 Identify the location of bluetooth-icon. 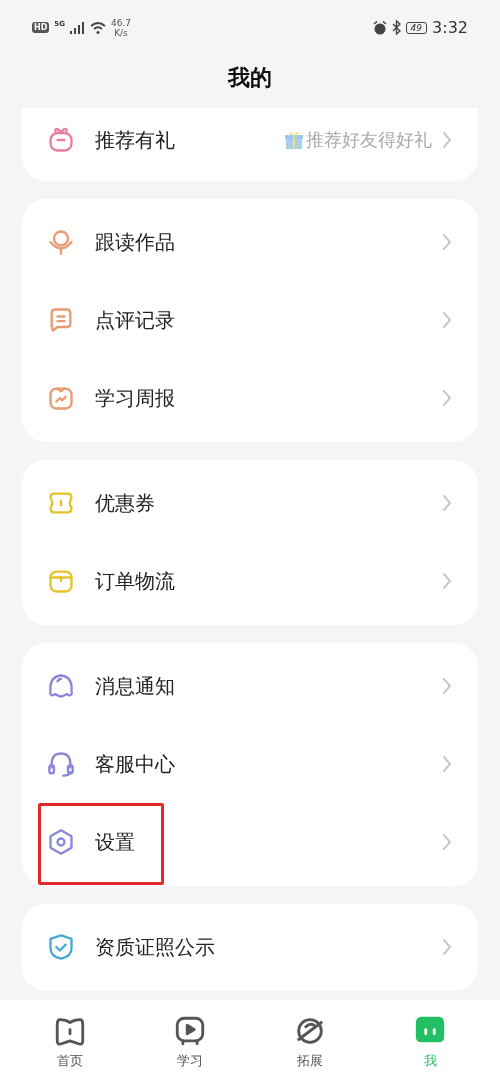
(396, 27).